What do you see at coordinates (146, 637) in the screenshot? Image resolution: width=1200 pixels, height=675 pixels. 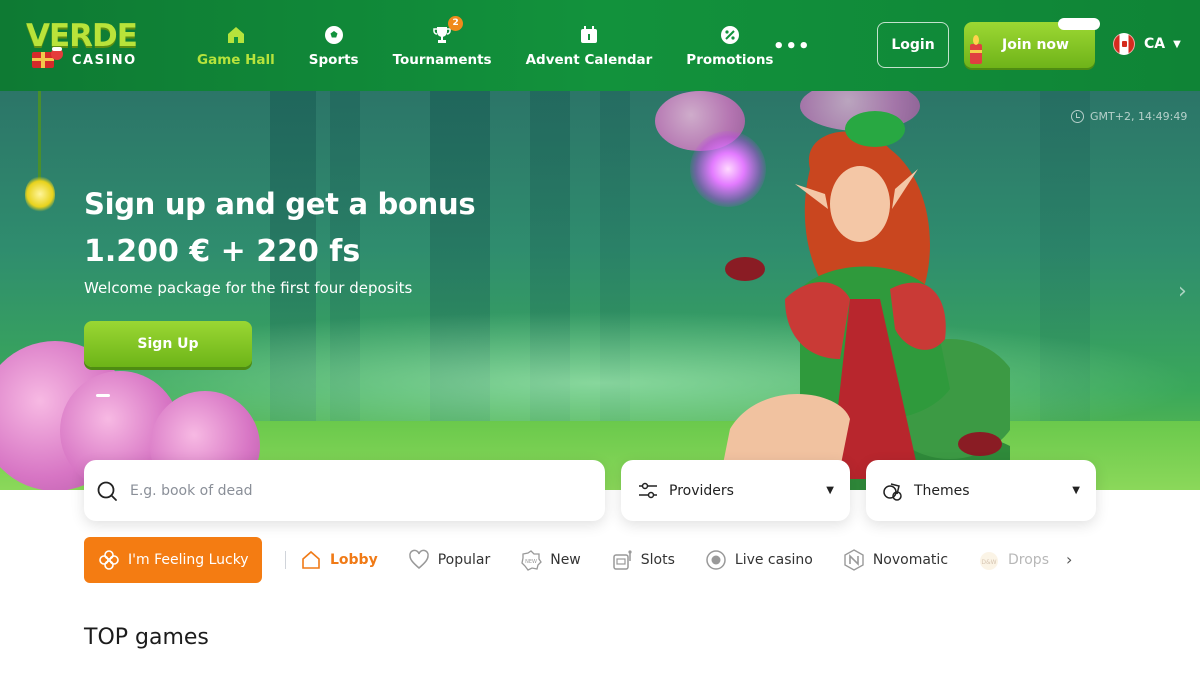 I see `section-title-top-games: TOP games` at bounding box center [146, 637].